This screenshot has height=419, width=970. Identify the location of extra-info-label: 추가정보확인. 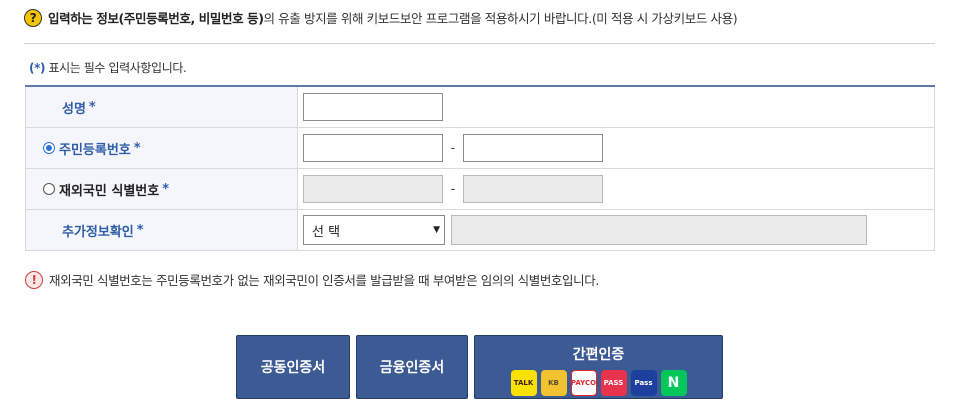
(98, 232).